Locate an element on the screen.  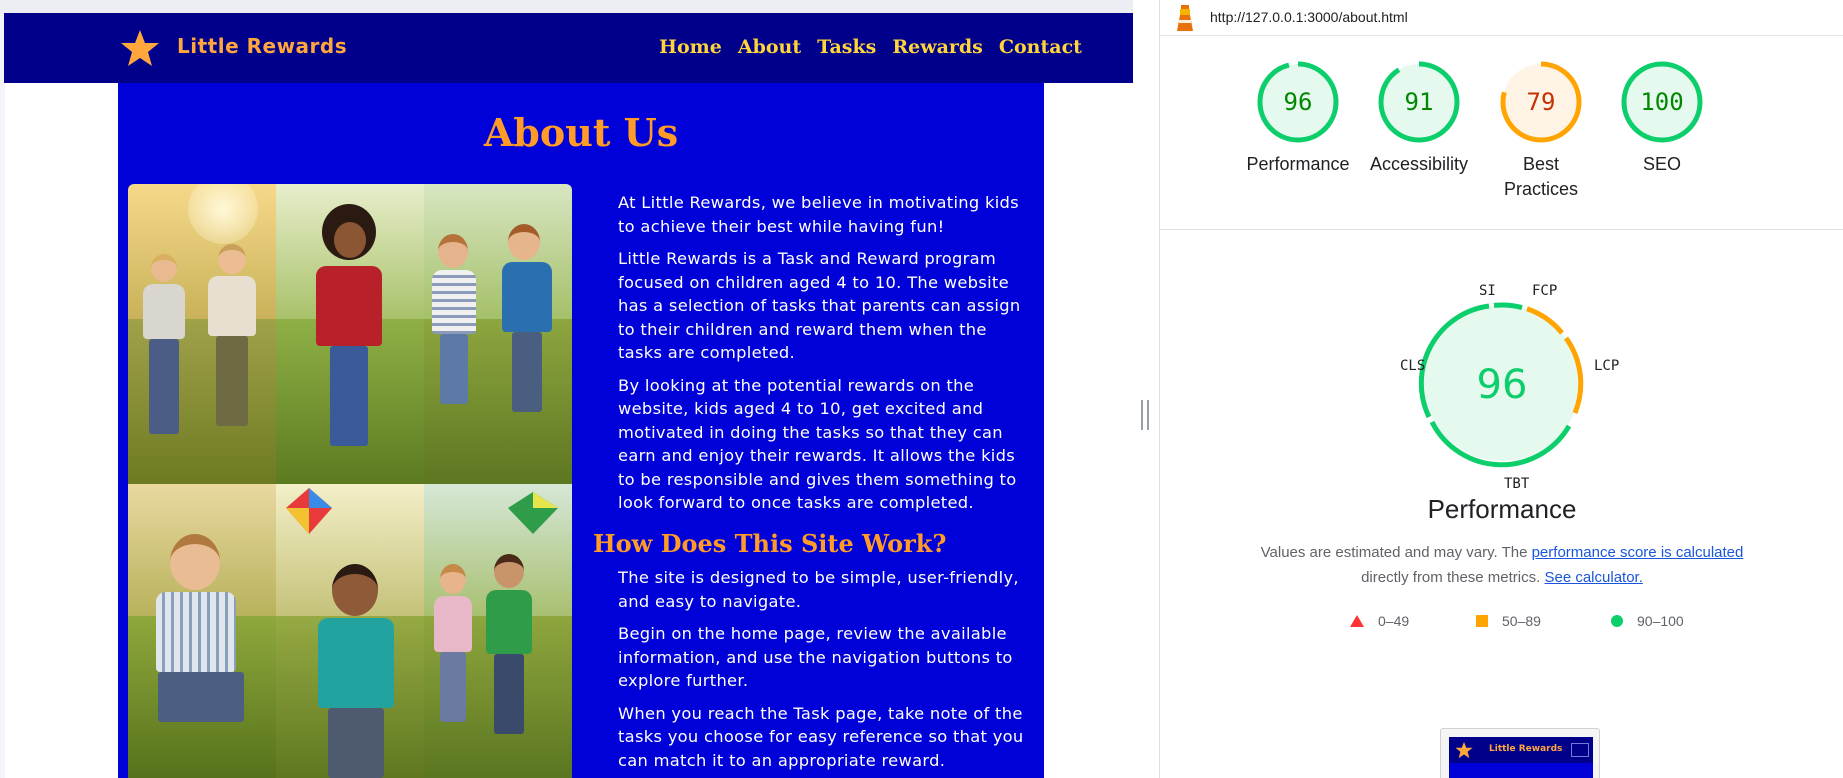
score-gauge-accessibility: 91 Accessibility is located at coordinates (1419, 118).